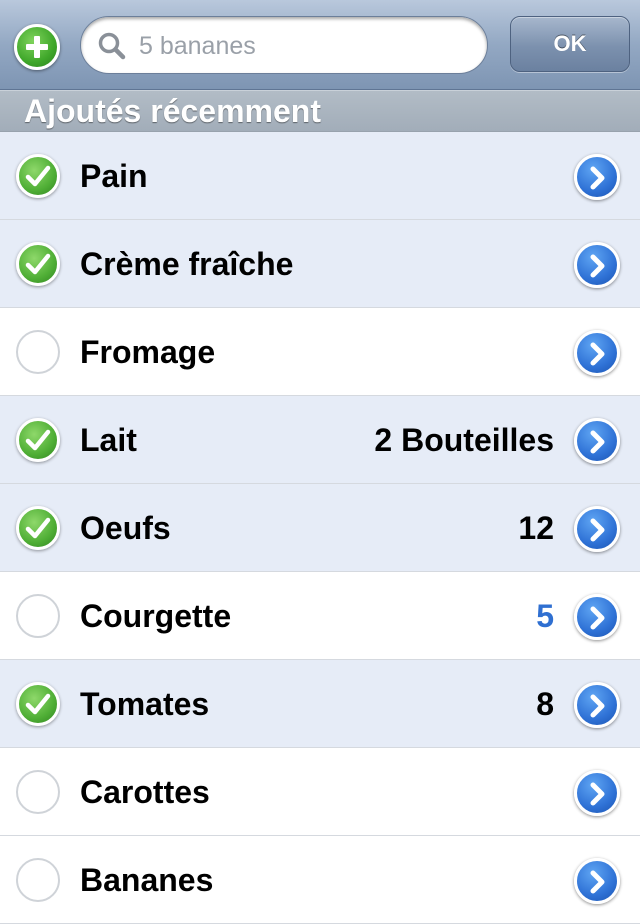  Describe the element at coordinates (148, 352) in the screenshot. I see `item-name: Fromage` at that location.